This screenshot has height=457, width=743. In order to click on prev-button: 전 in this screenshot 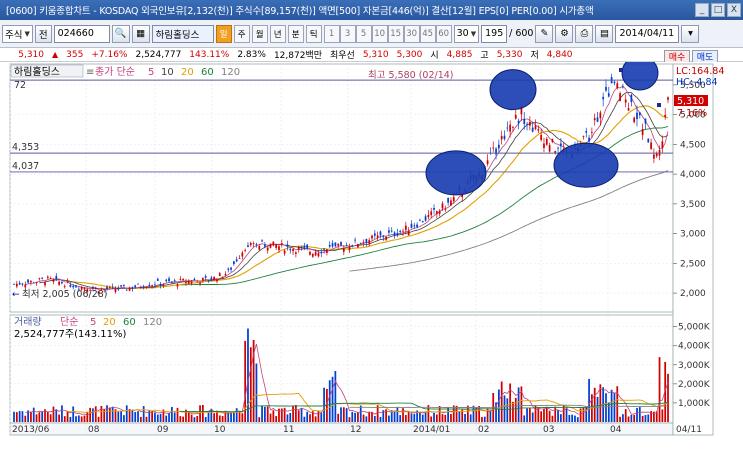, I will do `click(43, 33)`.